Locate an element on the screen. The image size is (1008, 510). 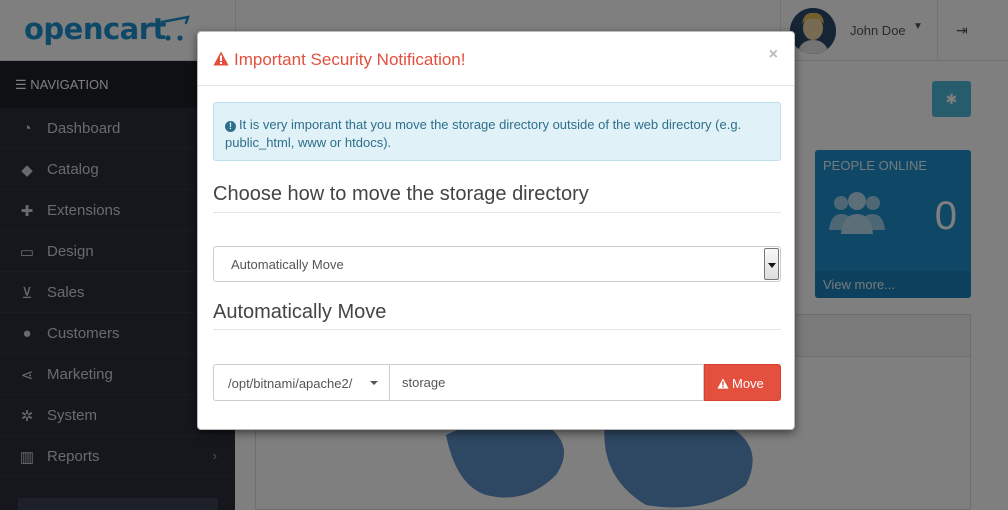
caret-down-icon is located at coordinates (374, 383).